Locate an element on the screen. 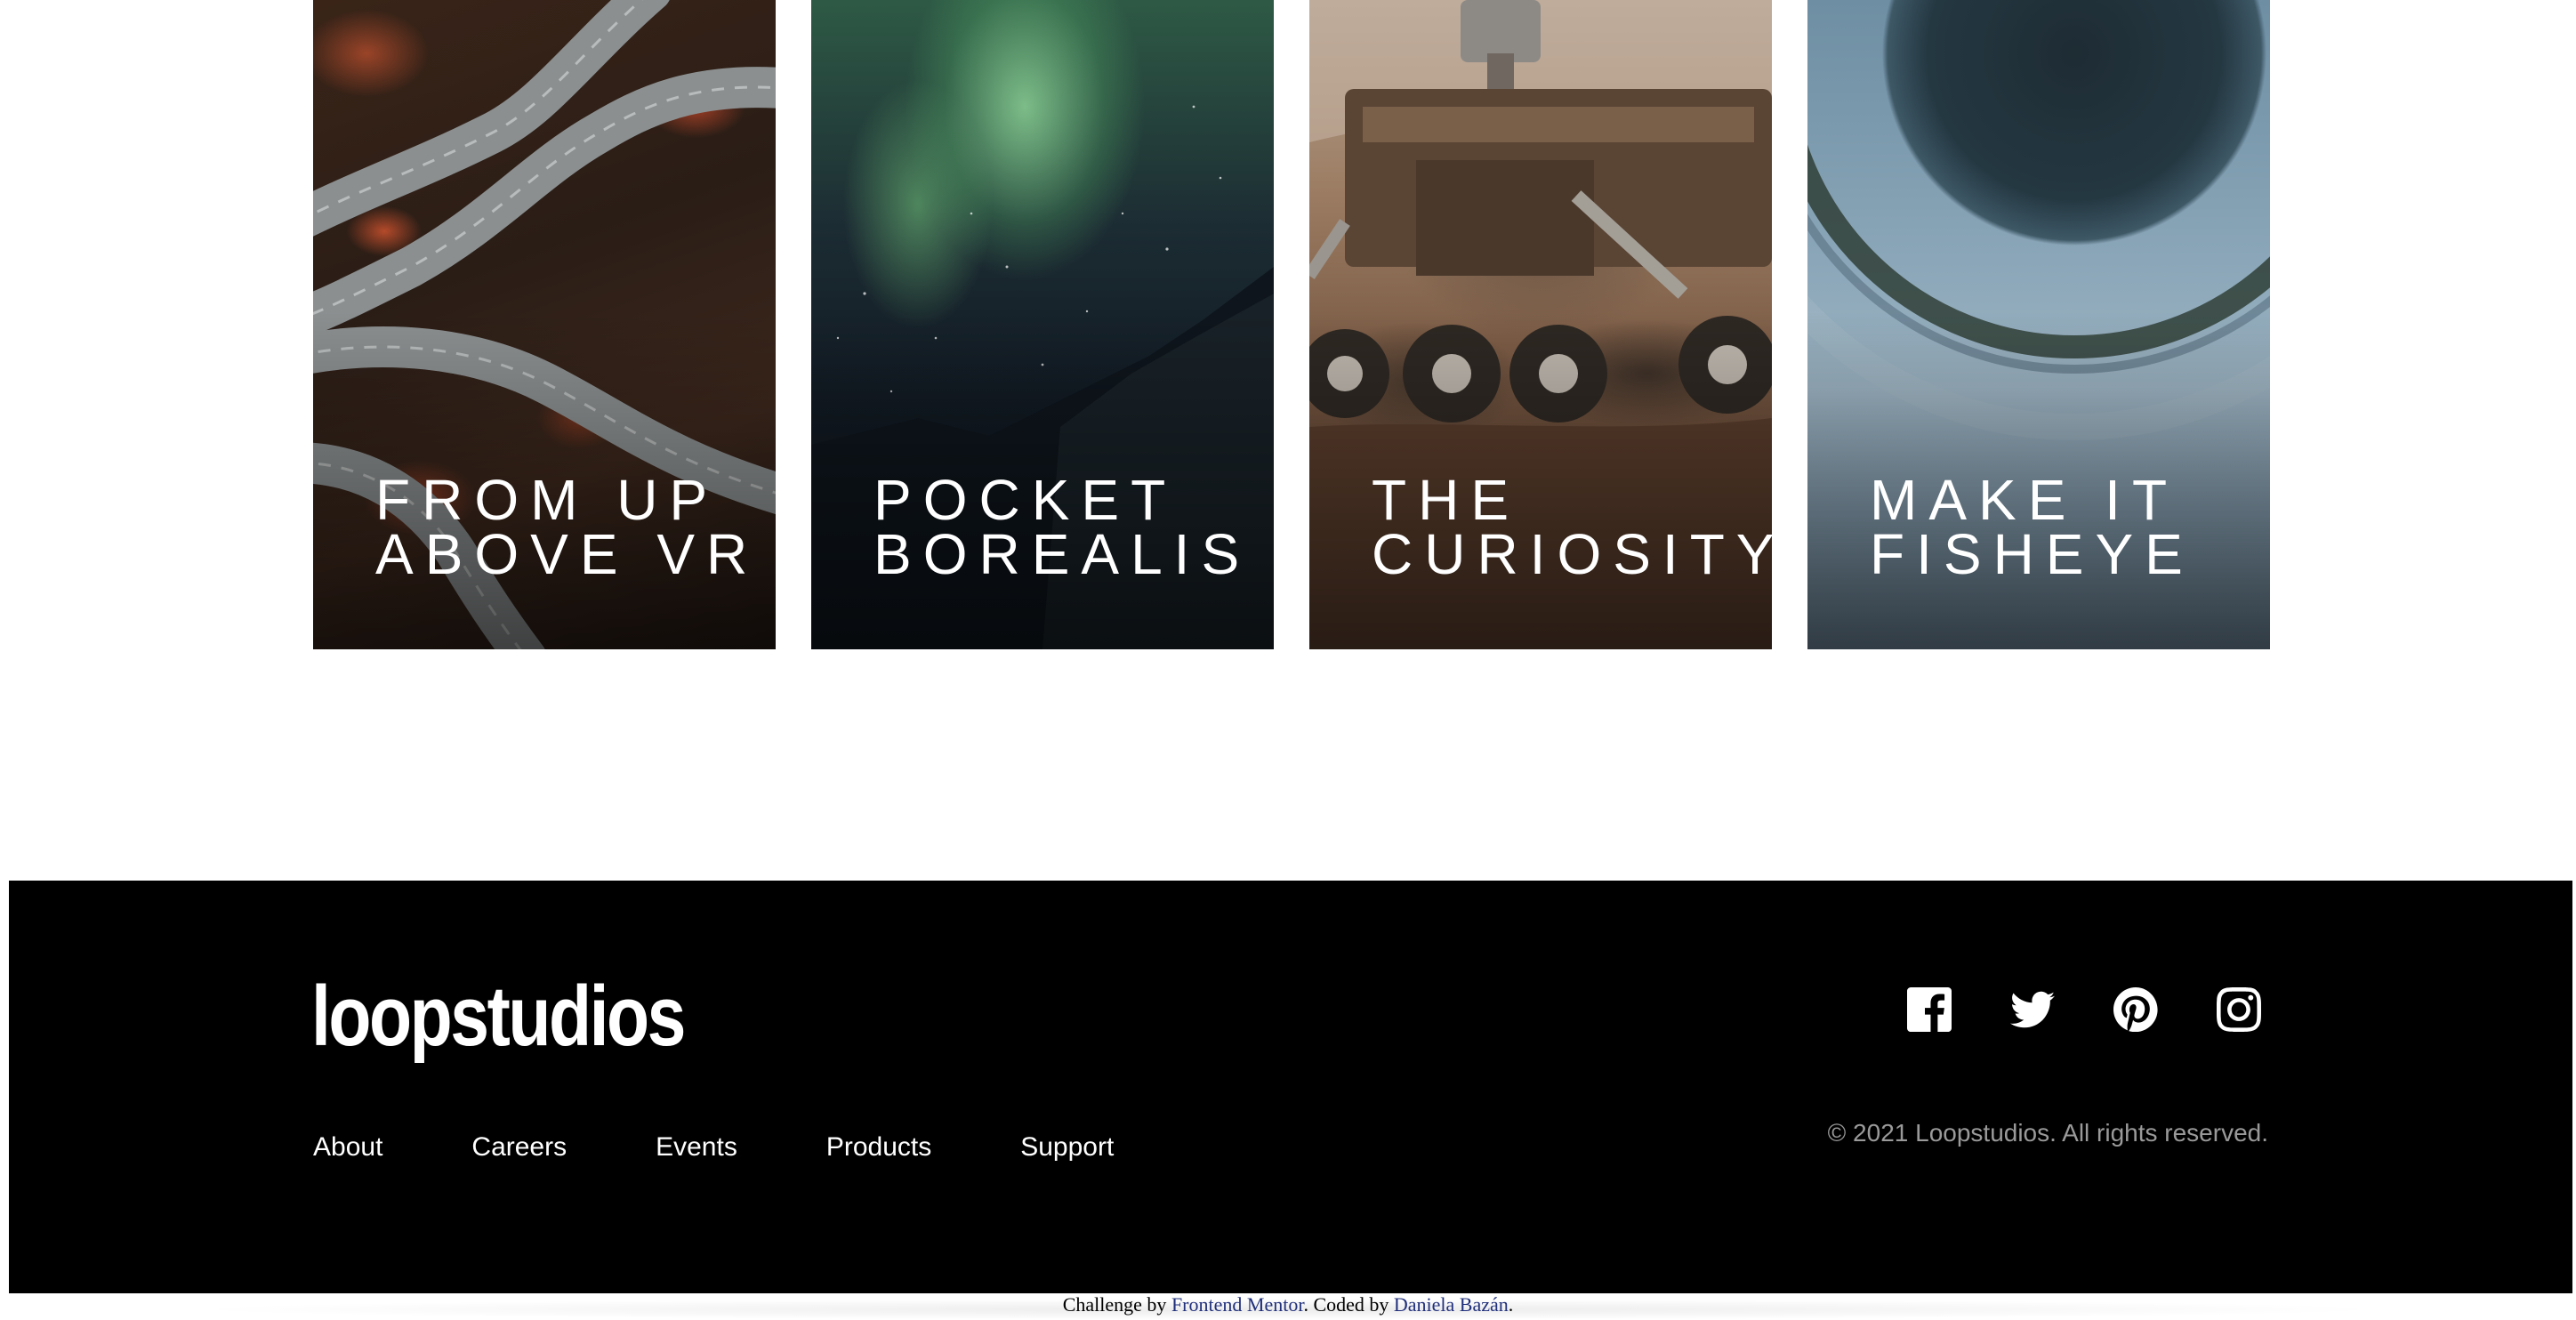 The width and height of the screenshot is (2576, 1320). creation-title: MAKE IT FISHEYE is located at coordinates (2032, 527).